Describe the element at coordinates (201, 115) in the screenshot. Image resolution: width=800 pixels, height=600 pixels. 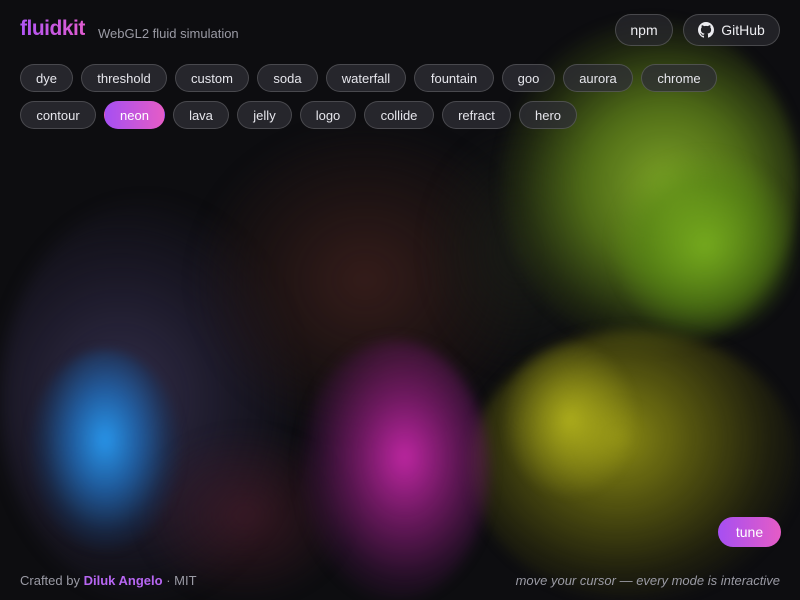
I see `mode-lava: lava` at that location.